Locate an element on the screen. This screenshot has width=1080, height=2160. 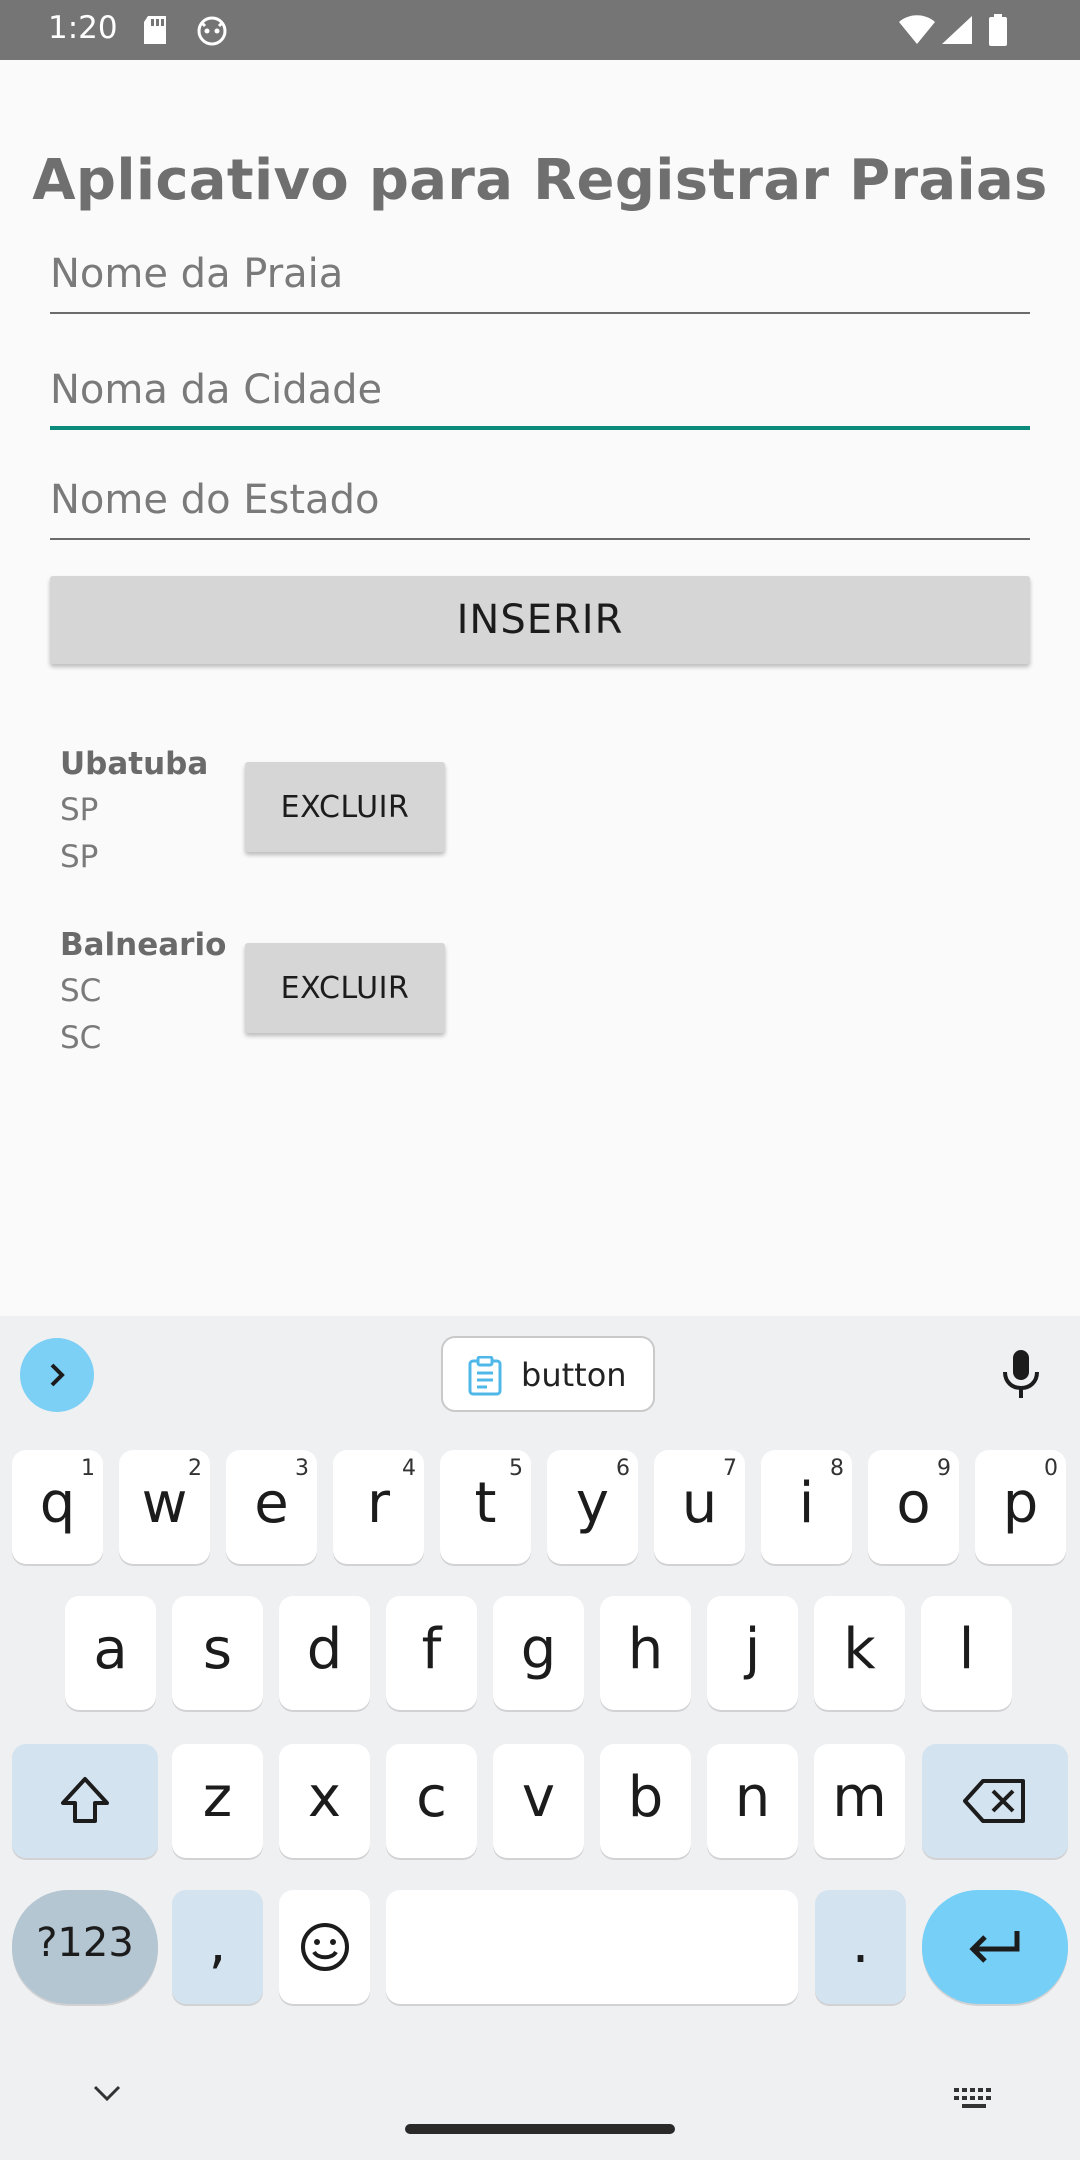
key-label: s is located at coordinates (217, 1649).